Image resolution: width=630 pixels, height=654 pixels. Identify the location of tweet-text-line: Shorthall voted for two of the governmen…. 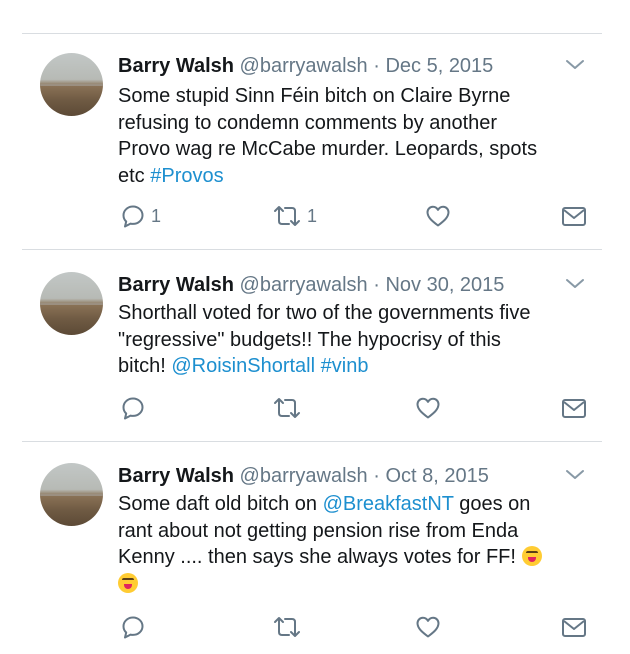
(353, 313).